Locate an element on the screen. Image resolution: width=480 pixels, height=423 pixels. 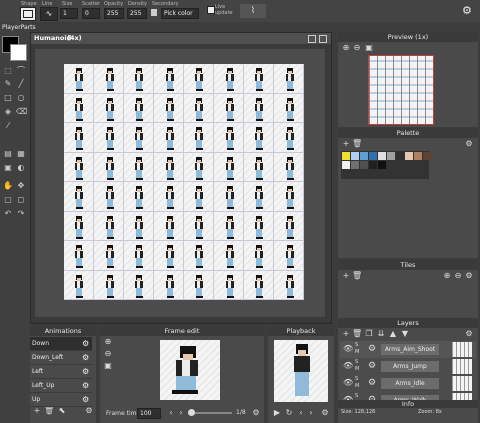
frame-fit-icon: ▣ is located at coordinates (108, 366).